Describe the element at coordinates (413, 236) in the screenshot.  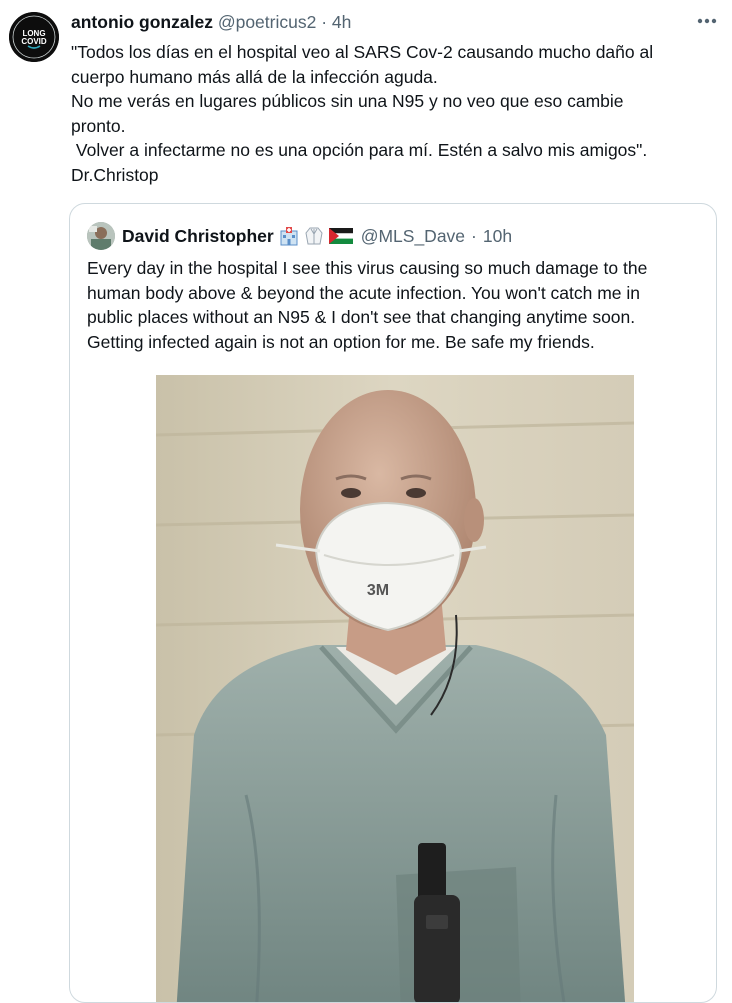
I see `quoted-author-handle: @MLS_Dave` at that location.